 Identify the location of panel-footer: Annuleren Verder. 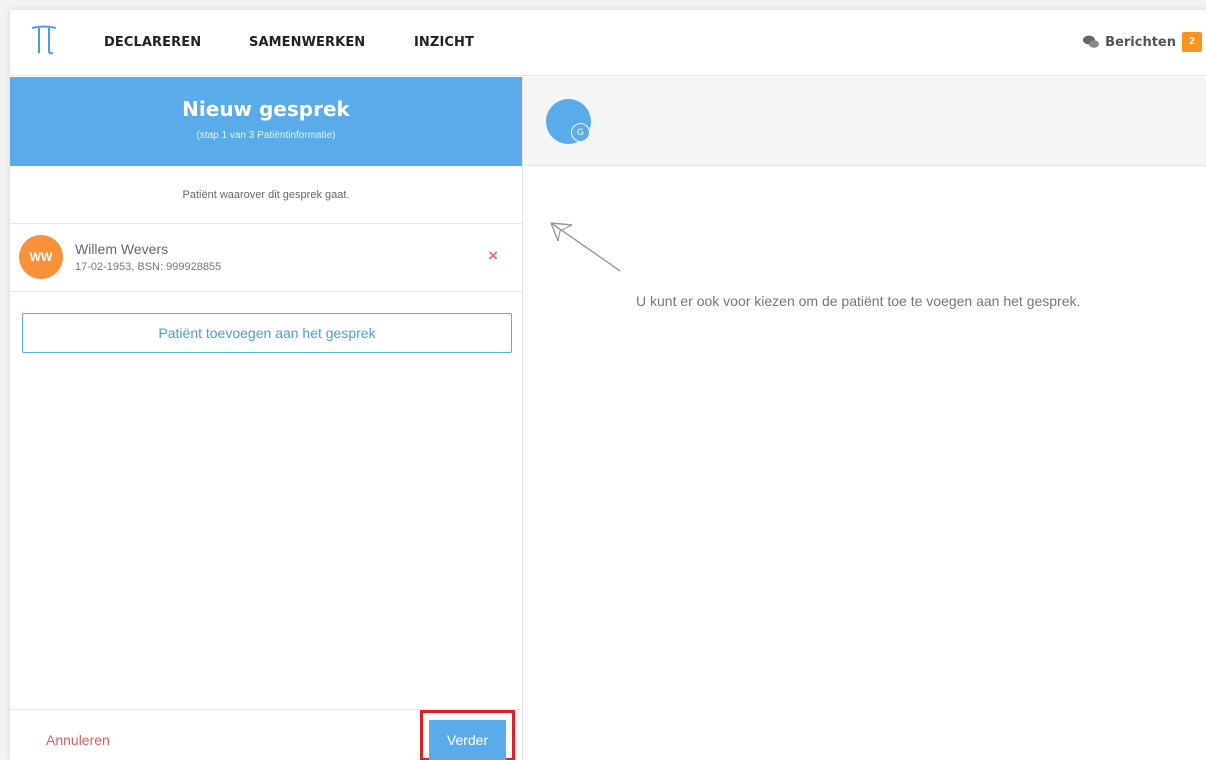
(266, 734).